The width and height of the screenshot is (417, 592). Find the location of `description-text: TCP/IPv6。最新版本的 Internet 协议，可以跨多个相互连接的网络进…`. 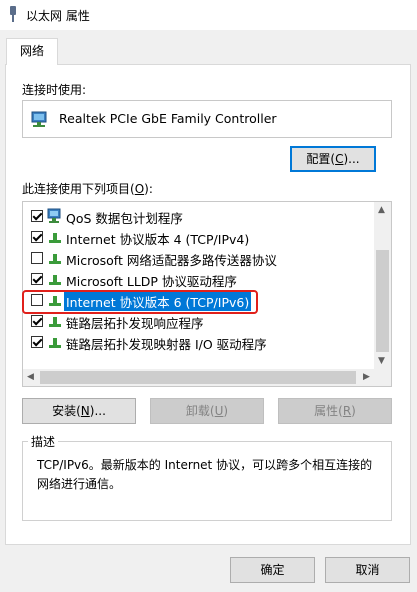

description-text: TCP/IPv6。最新版本的 Internet 协议，可以跨多个相互连接的网络进… is located at coordinates (205, 474).